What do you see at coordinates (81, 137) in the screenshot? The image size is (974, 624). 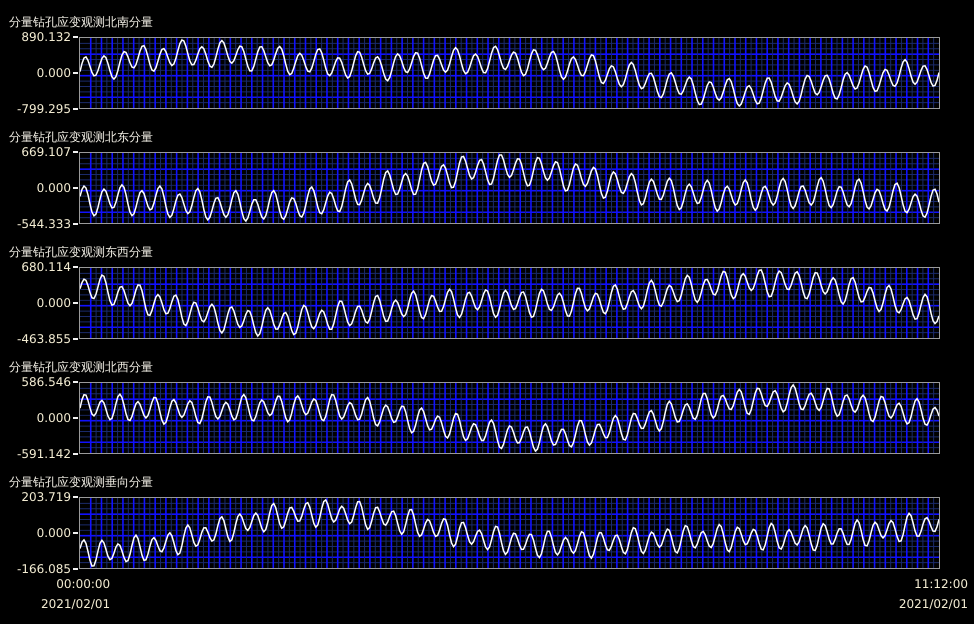 I see `chart-title: 分量钻孔应变观测北东分量` at bounding box center [81, 137].